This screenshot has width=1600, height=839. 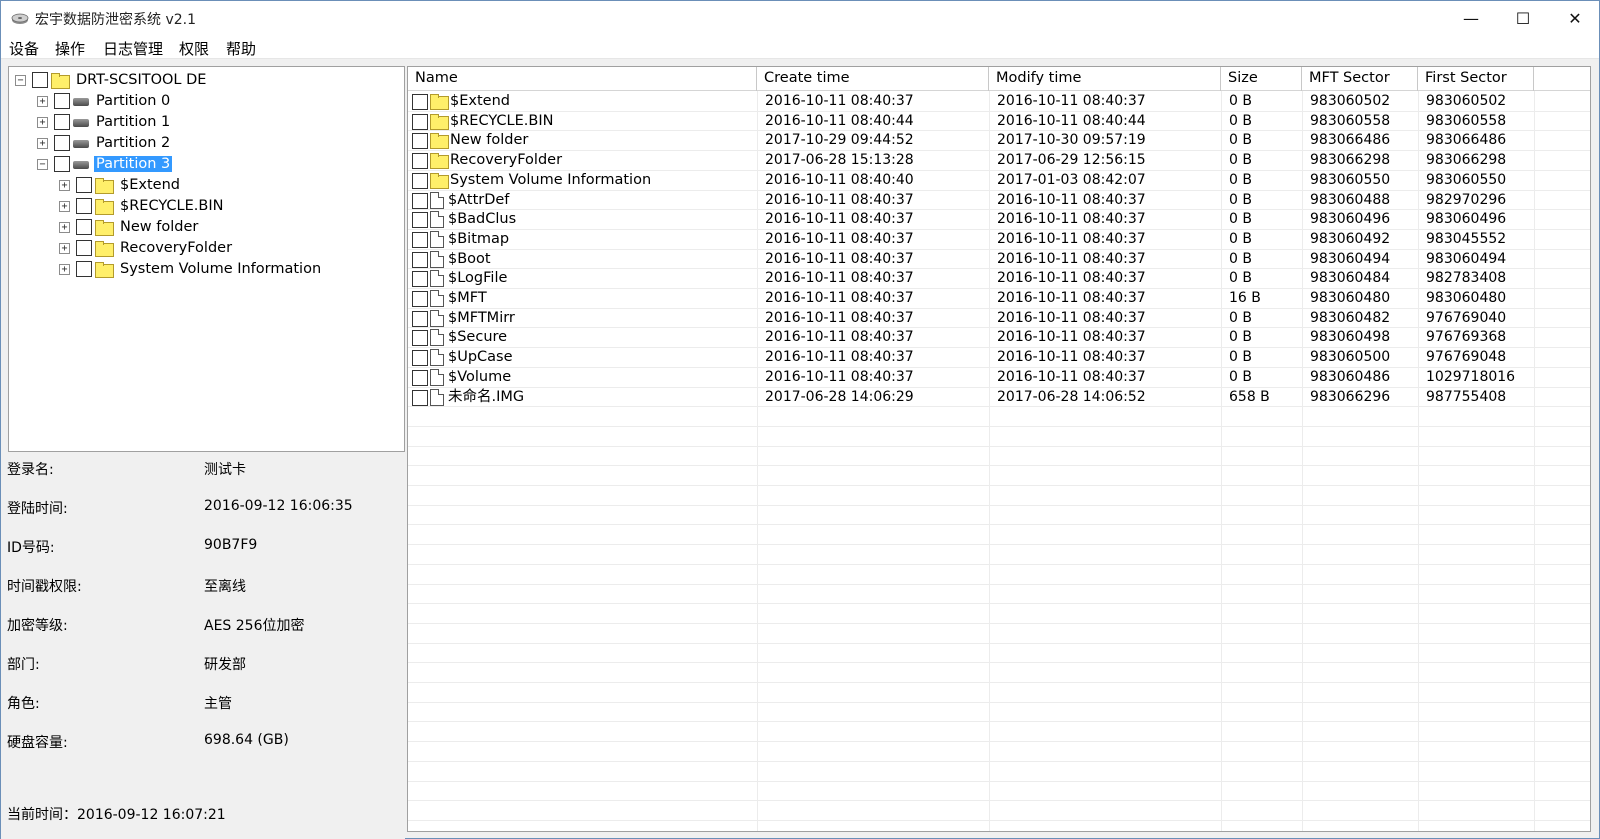 I want to click on close-icon: ✕, so click(x=1575, y=18).